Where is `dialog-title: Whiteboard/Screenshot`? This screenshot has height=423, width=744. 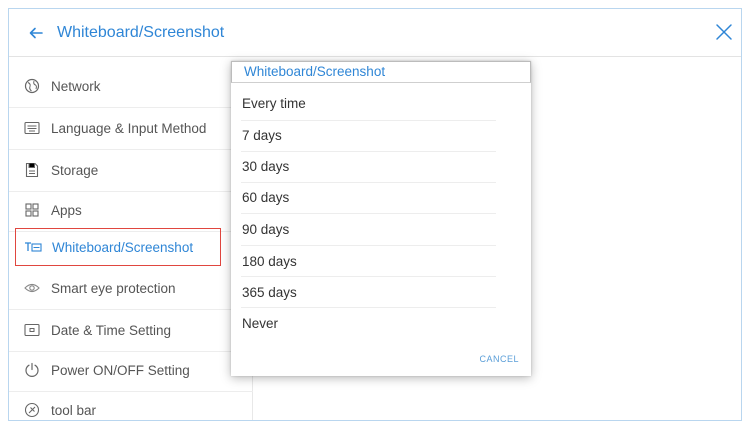
dialog-title: Whiteboard/Screenshot is located at coordinates (381, 72).